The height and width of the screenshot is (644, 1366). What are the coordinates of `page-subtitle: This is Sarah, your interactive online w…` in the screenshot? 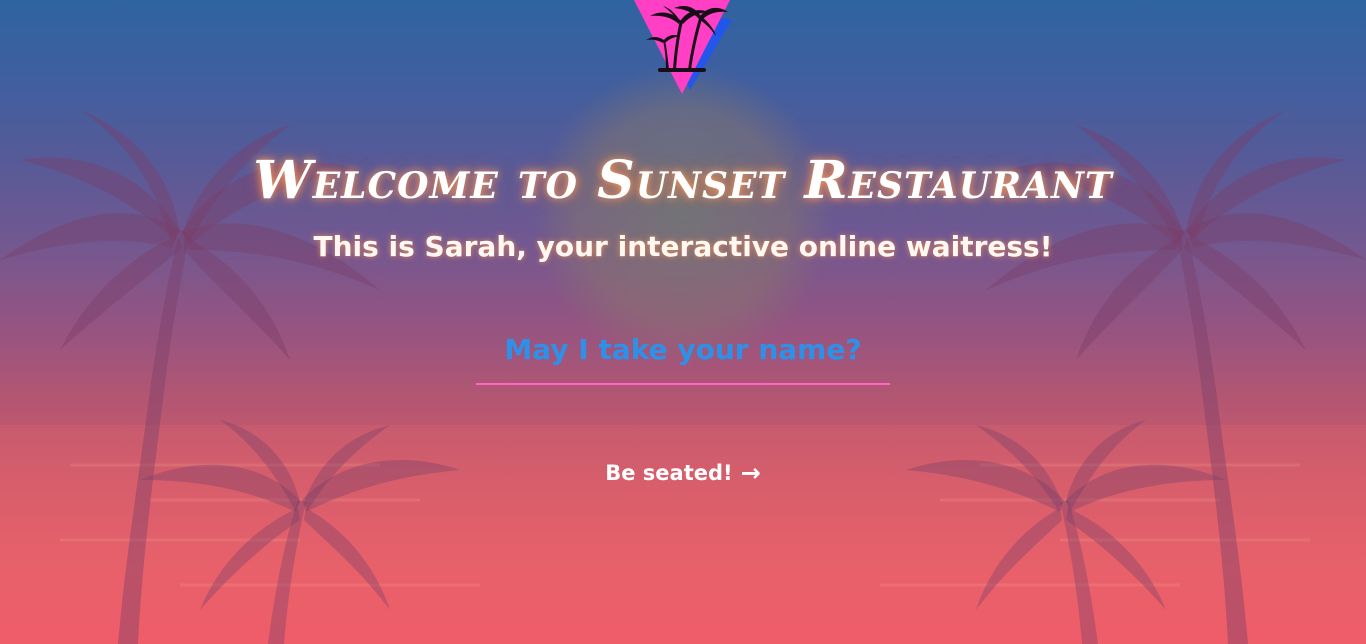 It's located at (683, 246).